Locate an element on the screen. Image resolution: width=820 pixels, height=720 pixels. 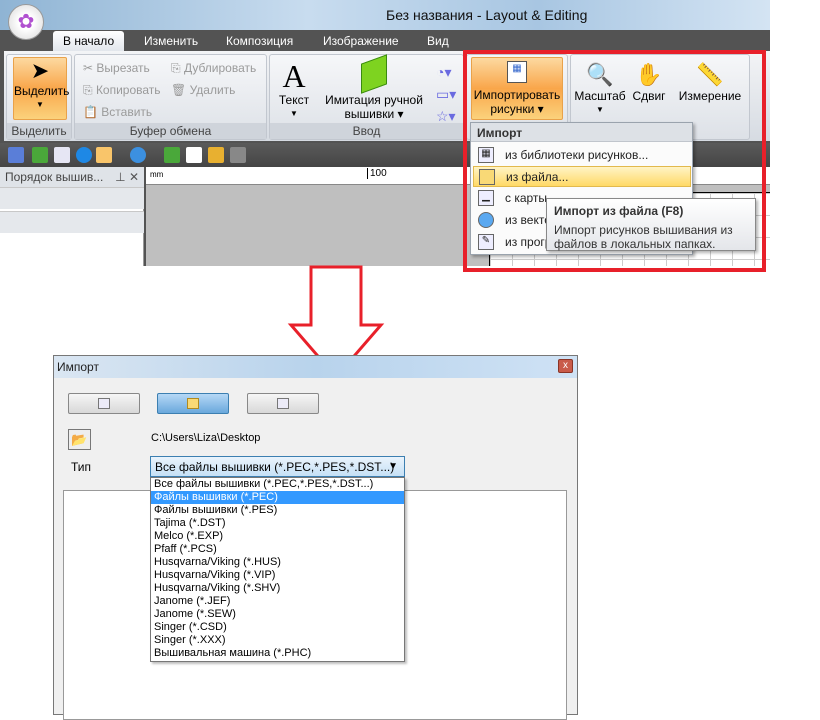
chevron-down-icon: ▼ is located at coordinates (393, 466).